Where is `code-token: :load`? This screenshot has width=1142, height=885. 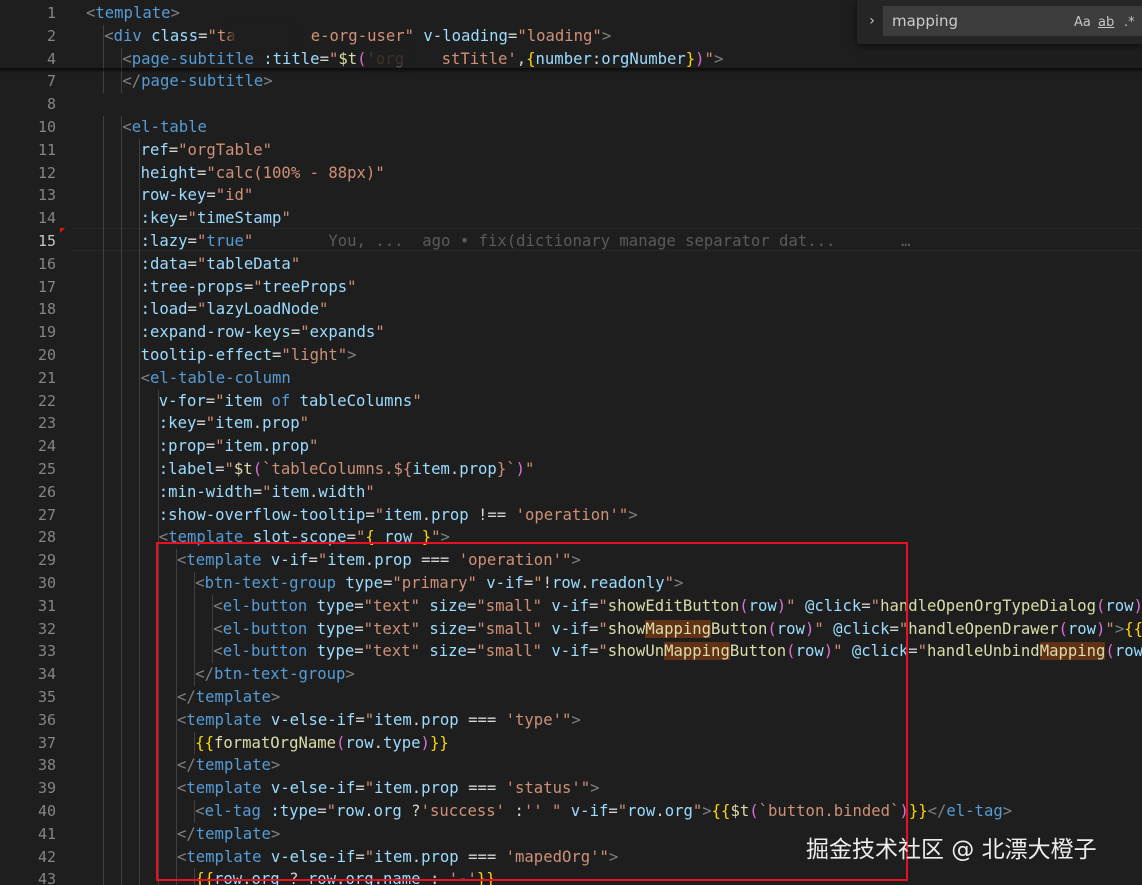 code-token: :load is located at coordinates (164, 309).